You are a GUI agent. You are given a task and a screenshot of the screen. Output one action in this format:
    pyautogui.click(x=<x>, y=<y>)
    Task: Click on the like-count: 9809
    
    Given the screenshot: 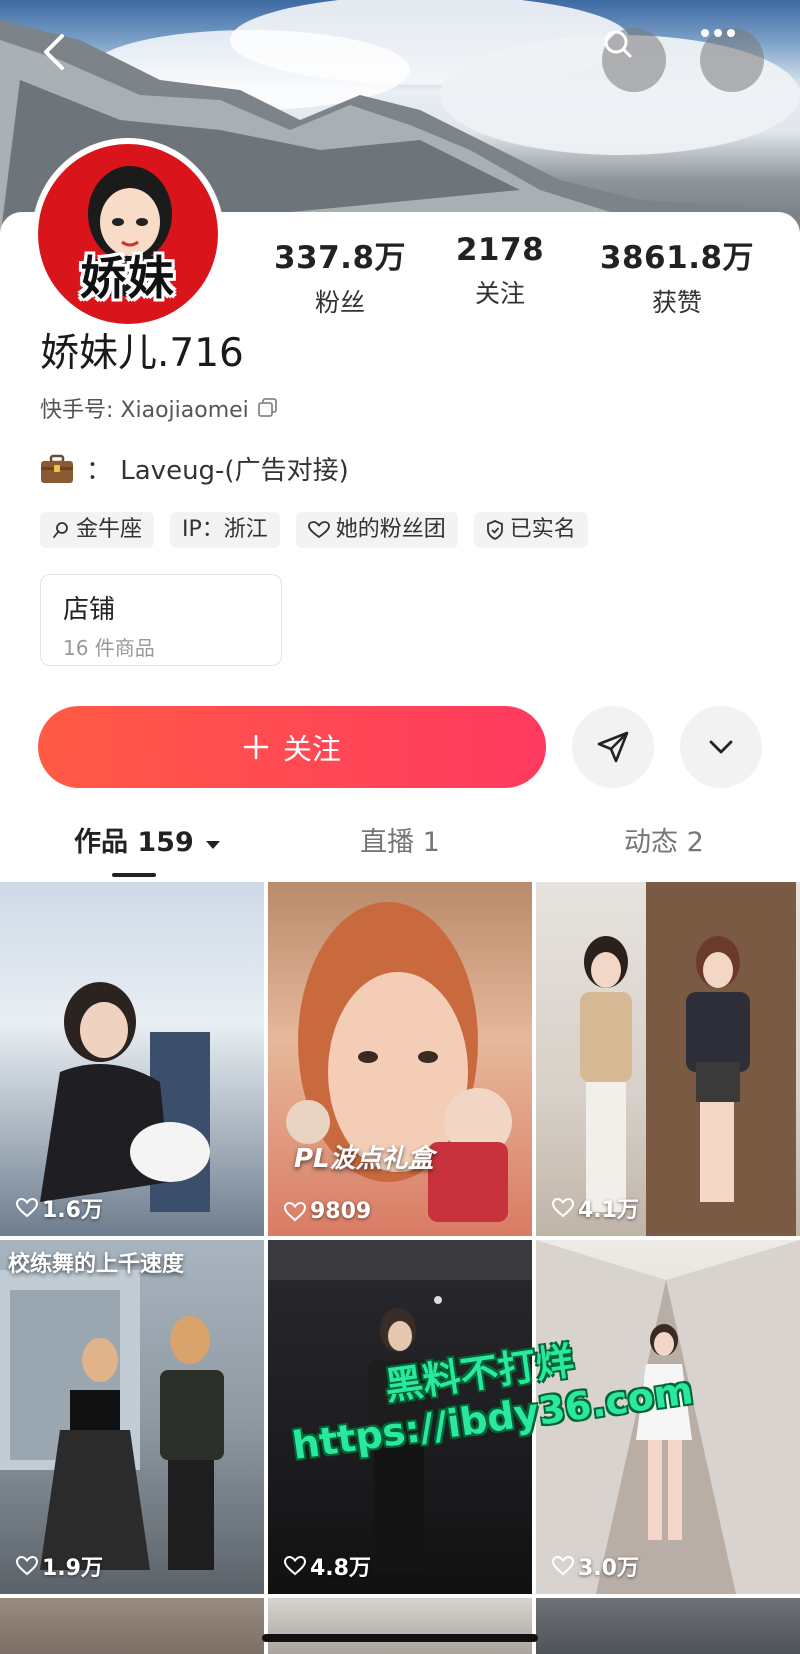 What is the action you would take?
    pyautogui.click(x=327, y=1211)
    